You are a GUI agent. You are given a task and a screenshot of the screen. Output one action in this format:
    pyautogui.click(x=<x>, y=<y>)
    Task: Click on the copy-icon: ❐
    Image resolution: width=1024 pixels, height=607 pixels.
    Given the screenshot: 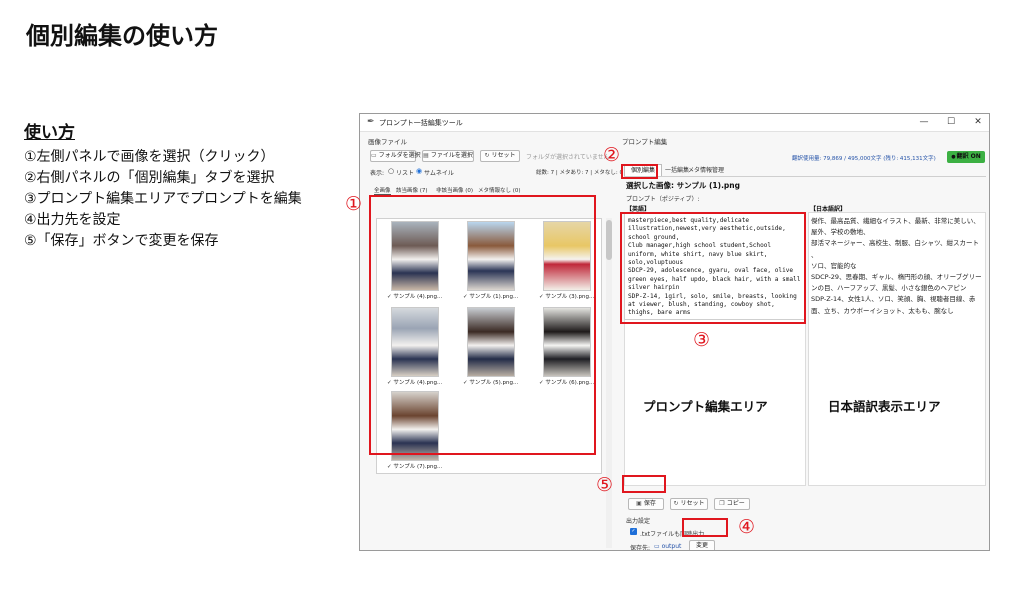 What is the action you would take?
    pyautogui.click(x=722, y=503)
    